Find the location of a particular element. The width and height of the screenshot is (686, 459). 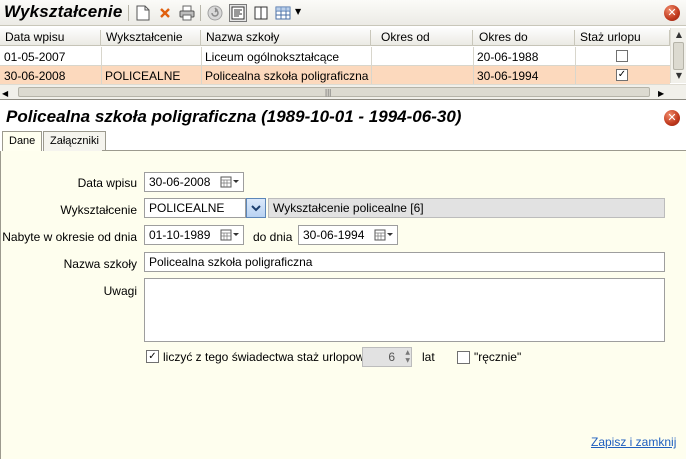

horizontal-scrollbar: ◀ ||| ▶ is located at coordinates (343, 91).